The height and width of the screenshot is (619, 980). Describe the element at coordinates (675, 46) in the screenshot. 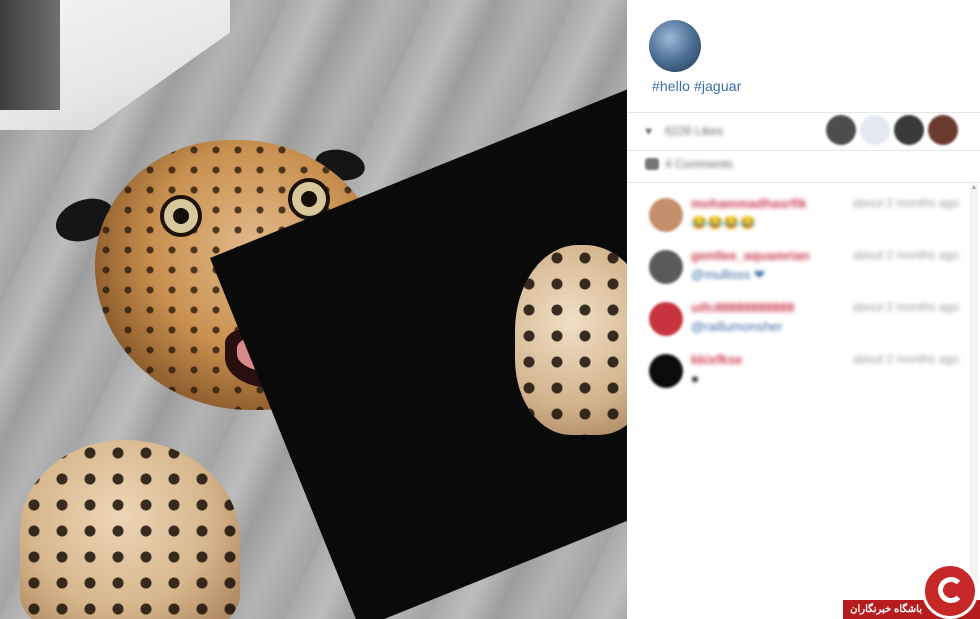

I see `author-avatar` at that location.